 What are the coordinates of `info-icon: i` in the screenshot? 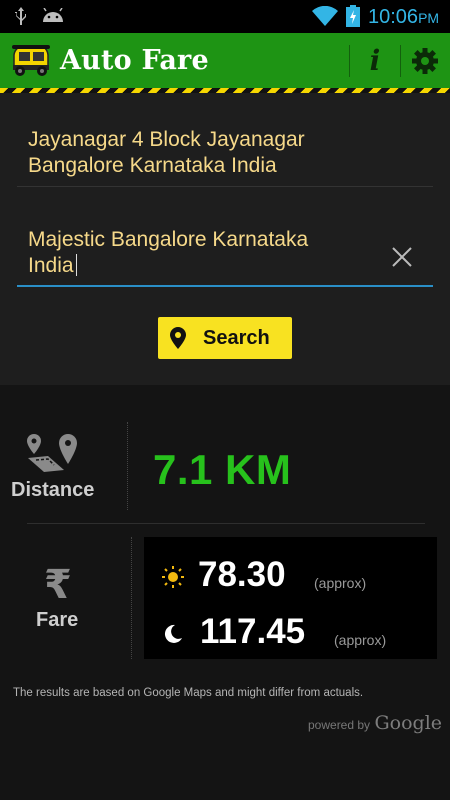 It's located at (375, 60).